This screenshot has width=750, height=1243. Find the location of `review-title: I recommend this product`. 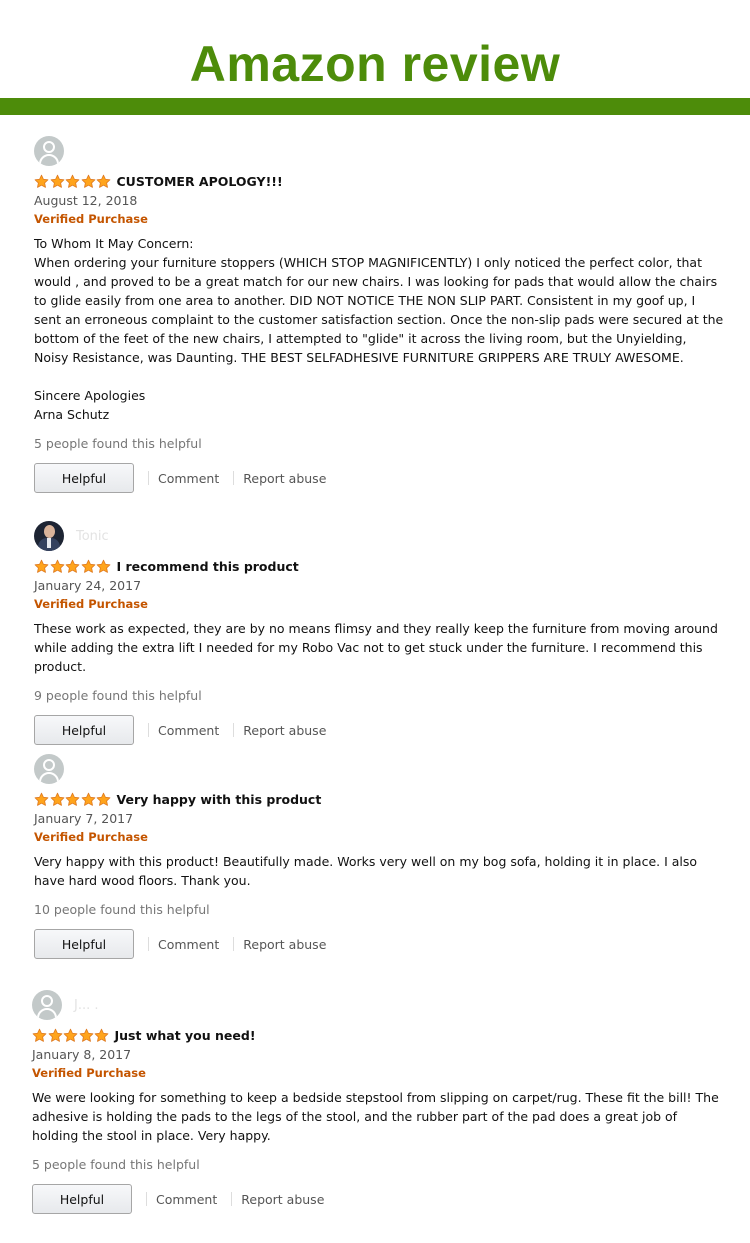

review-title: I recommend this product is located at coordinates (208, 566).